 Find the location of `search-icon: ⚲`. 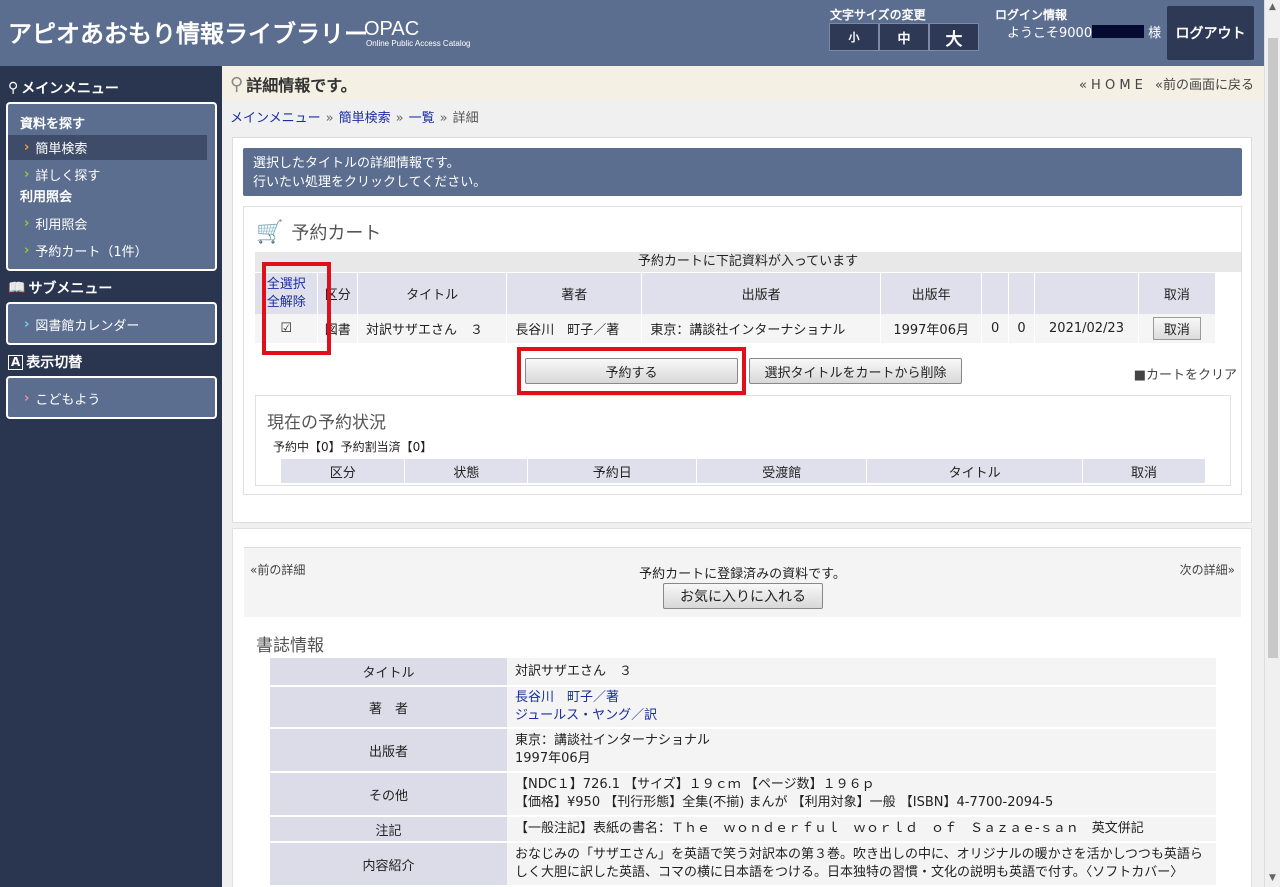

search-icon: ⚲ is located at coordinates (237, 84).